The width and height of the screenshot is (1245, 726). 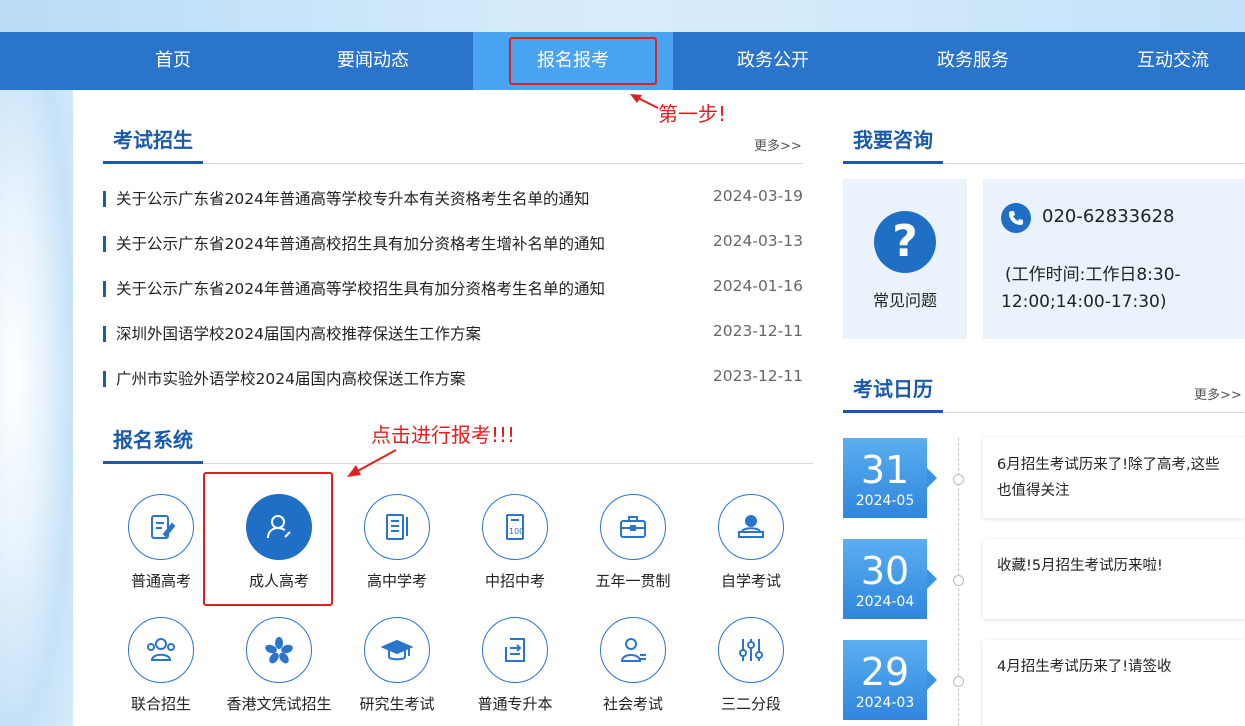 What do you see at coordinates (773, 61) in the screenshot?
I see `nav-item-public-affairs: 政务公开` at bounding box center [773, 61].